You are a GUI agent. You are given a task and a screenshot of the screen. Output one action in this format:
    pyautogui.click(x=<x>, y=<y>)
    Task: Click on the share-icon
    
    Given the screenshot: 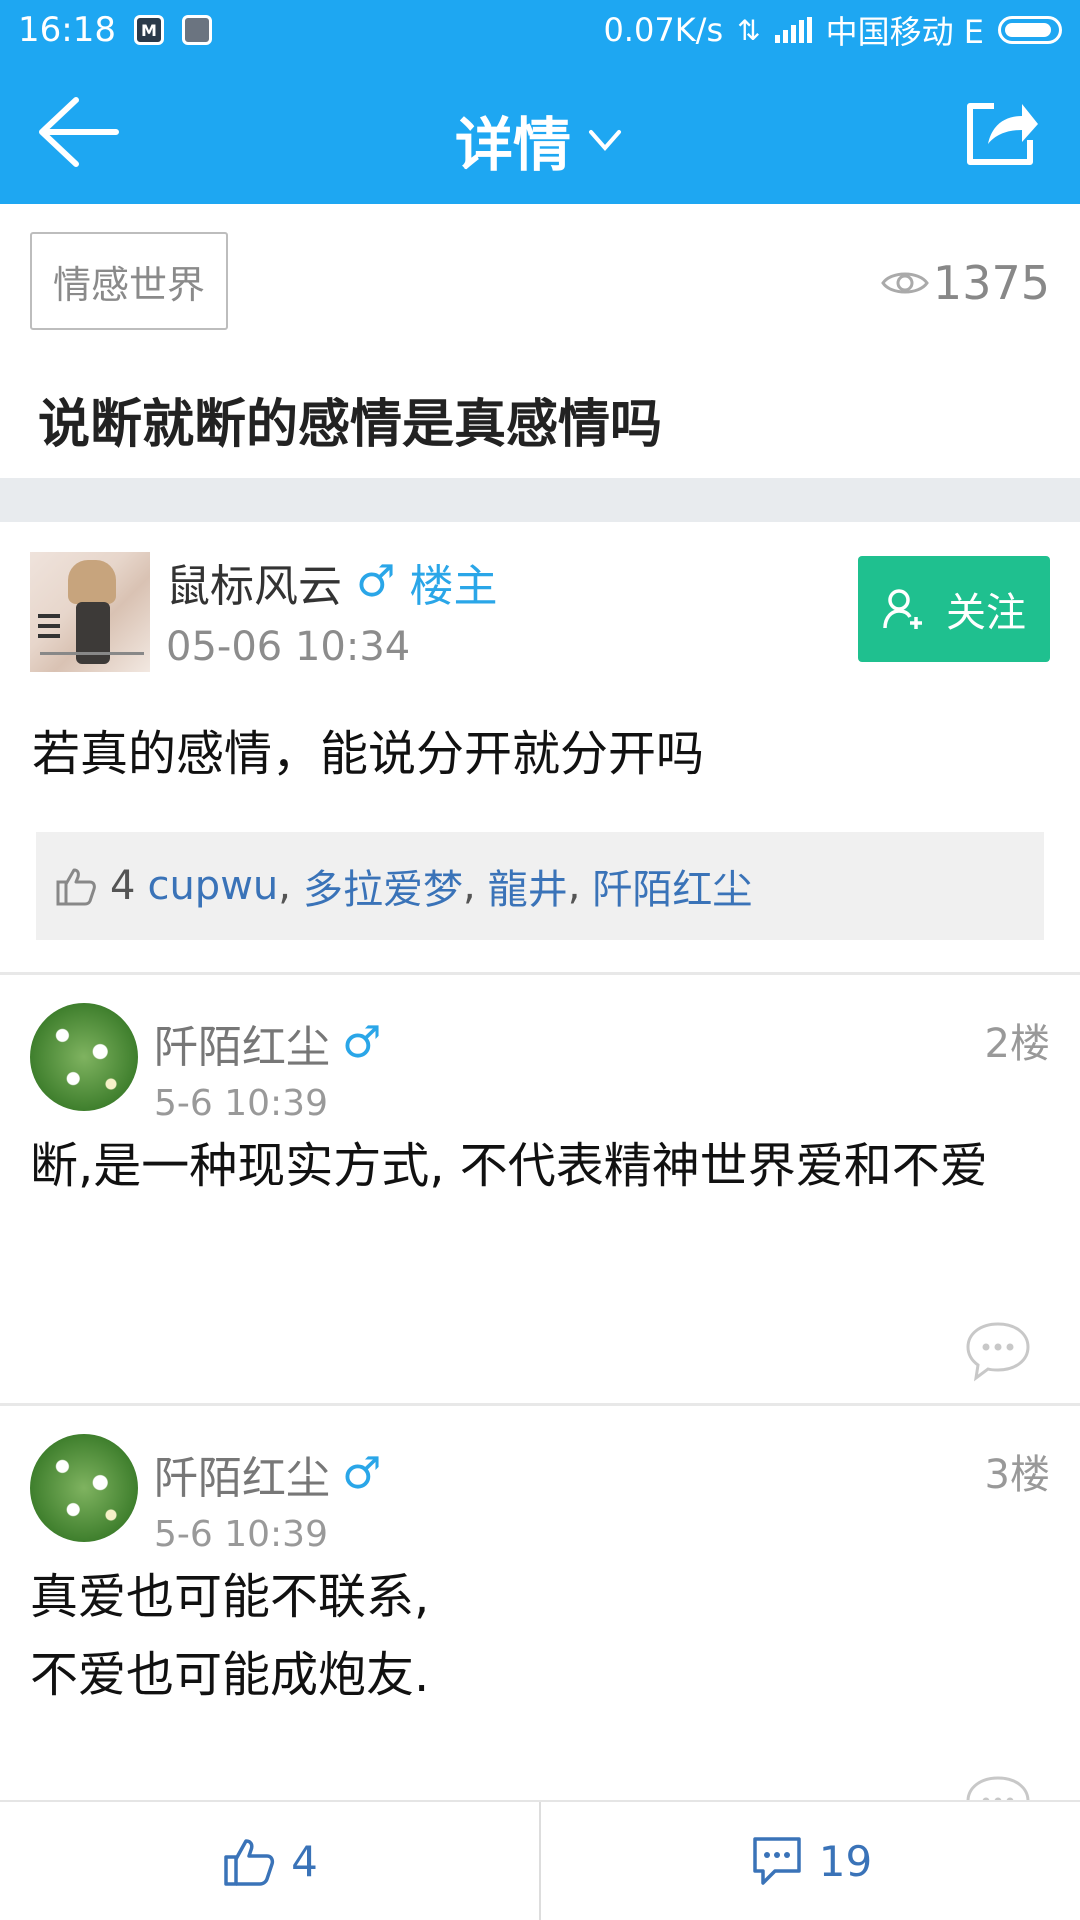 What is the action you would take?
    pyautogui.click(x=1002, y=131)
    